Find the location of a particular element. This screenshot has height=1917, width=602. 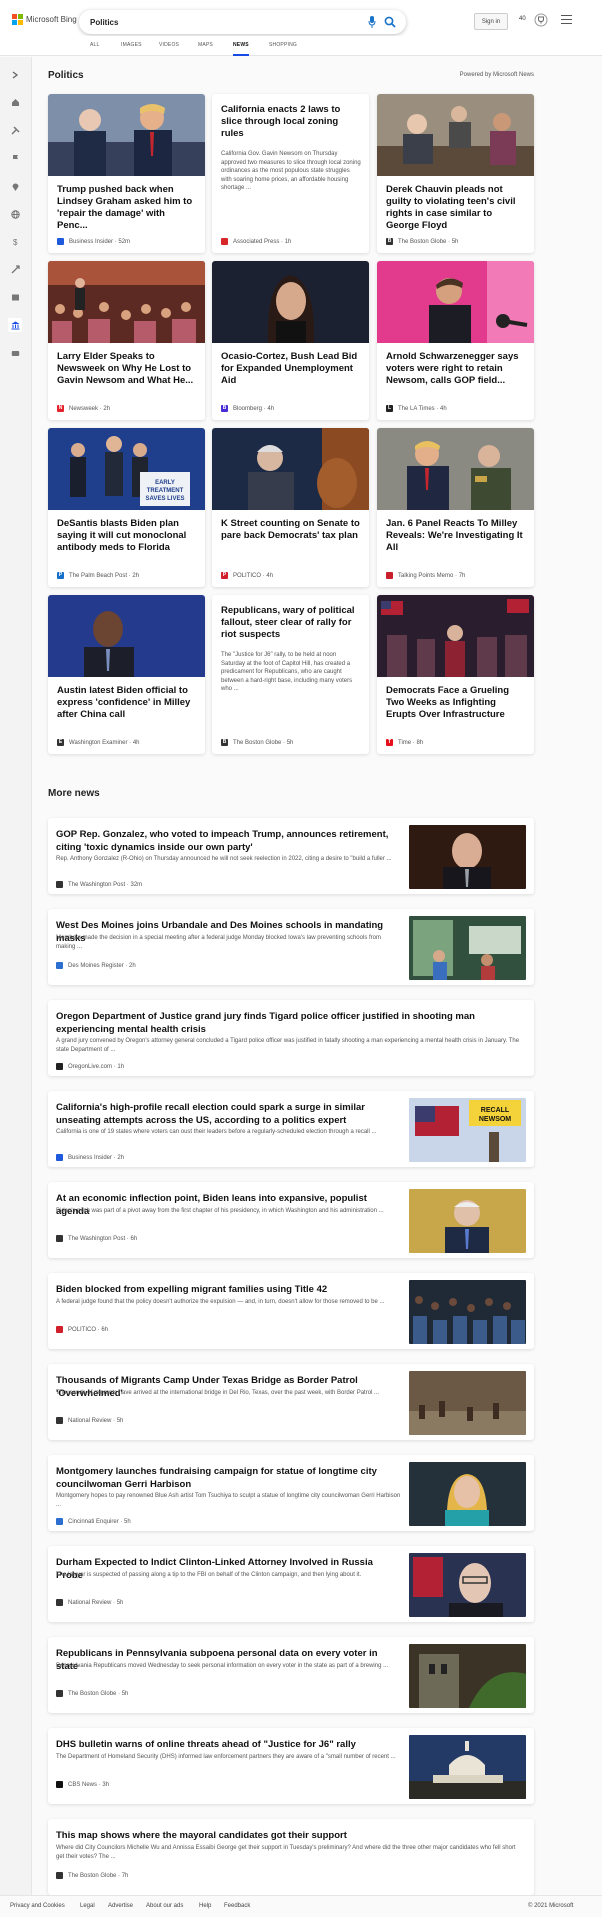

news-item-source: CBS News · 3h is located at coordinates (82, 1784).